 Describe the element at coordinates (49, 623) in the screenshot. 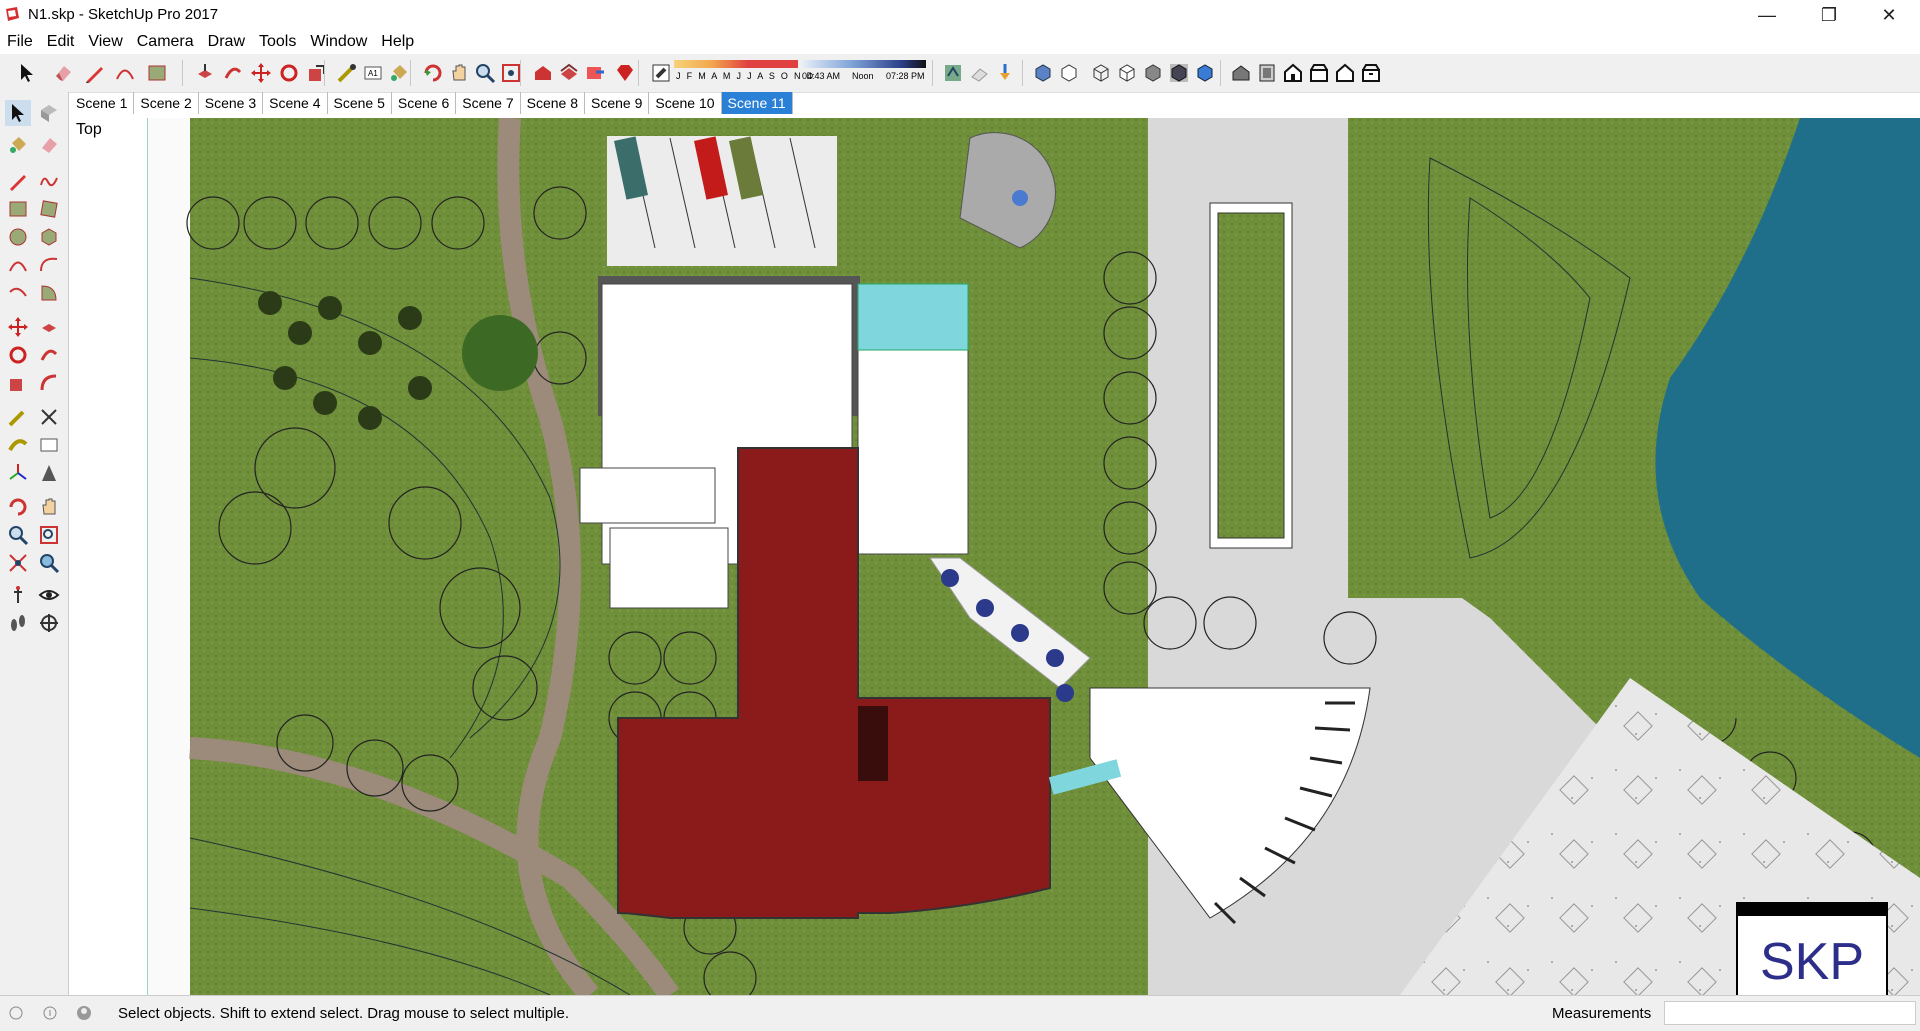

I see `section-plane-tool` at that location.